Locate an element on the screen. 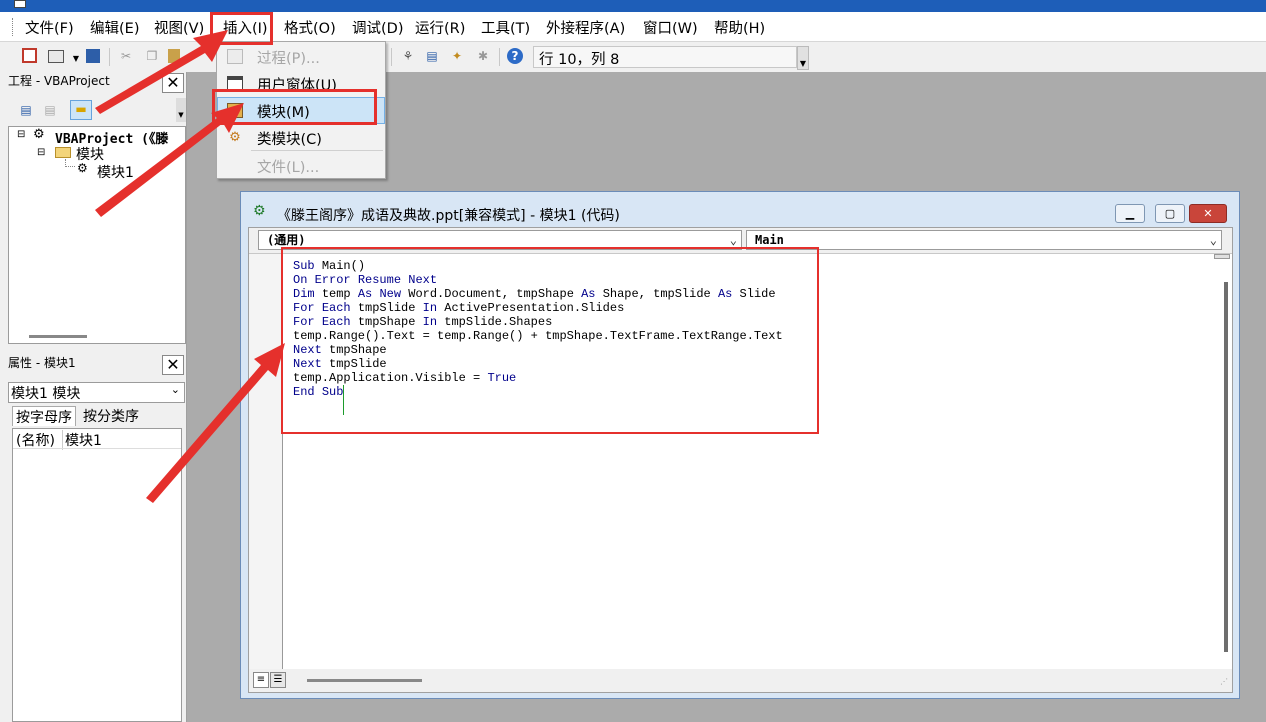 The image size is (1266, 722). arrow-to-code is located at coordinates (215, 423).